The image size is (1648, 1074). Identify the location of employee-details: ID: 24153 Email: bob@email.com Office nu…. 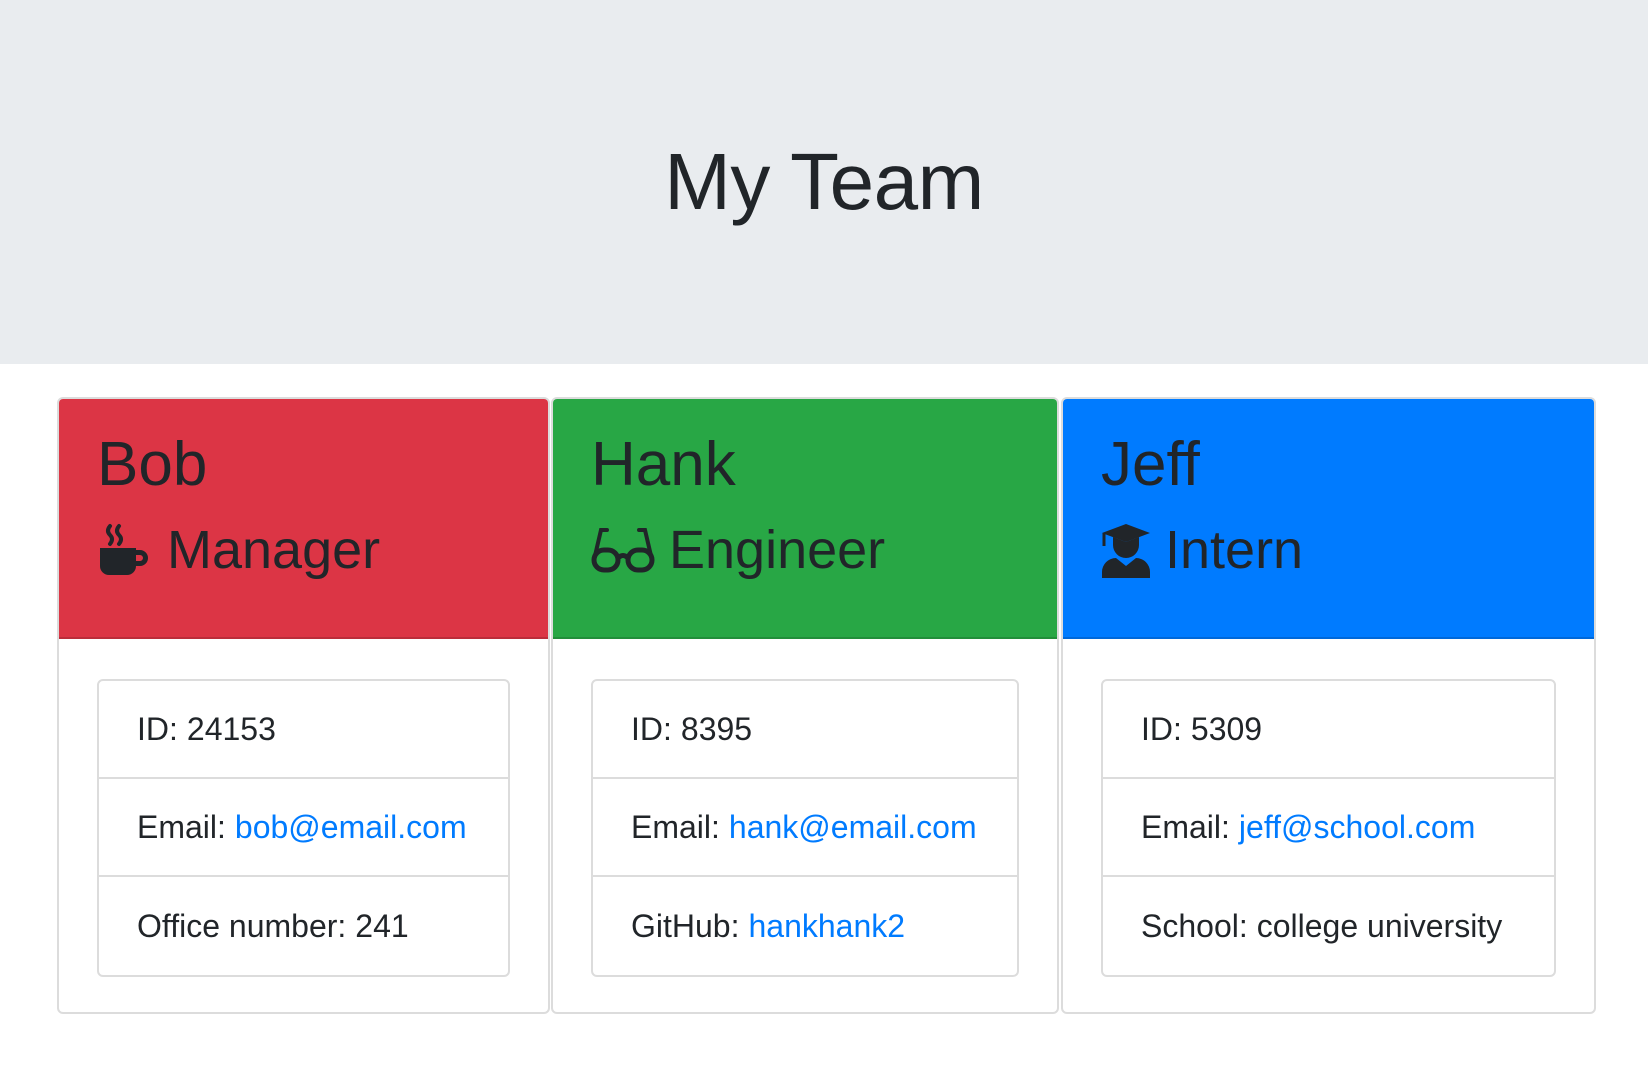
(303, 828).